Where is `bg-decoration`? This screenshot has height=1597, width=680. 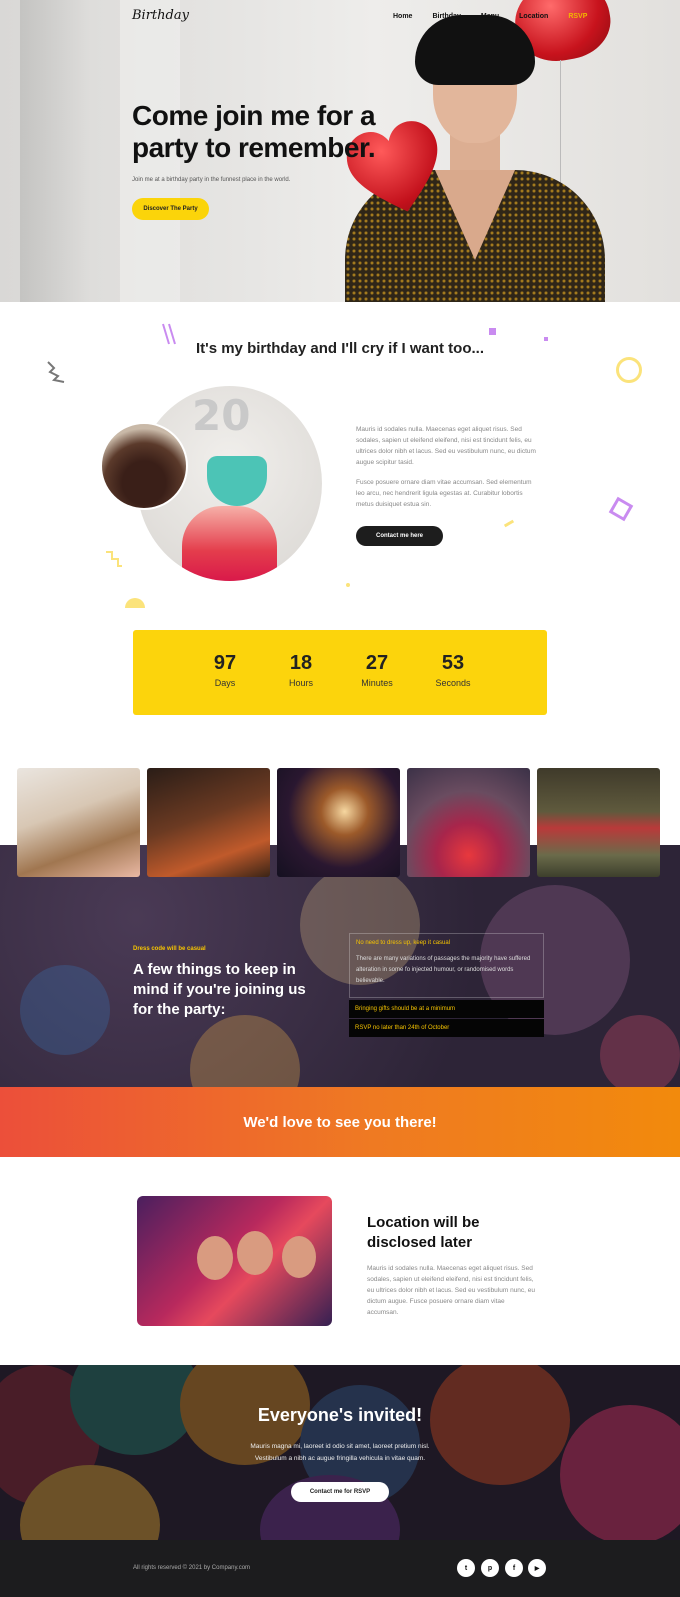 bg-decoration is located at coordinates (640, 1051).